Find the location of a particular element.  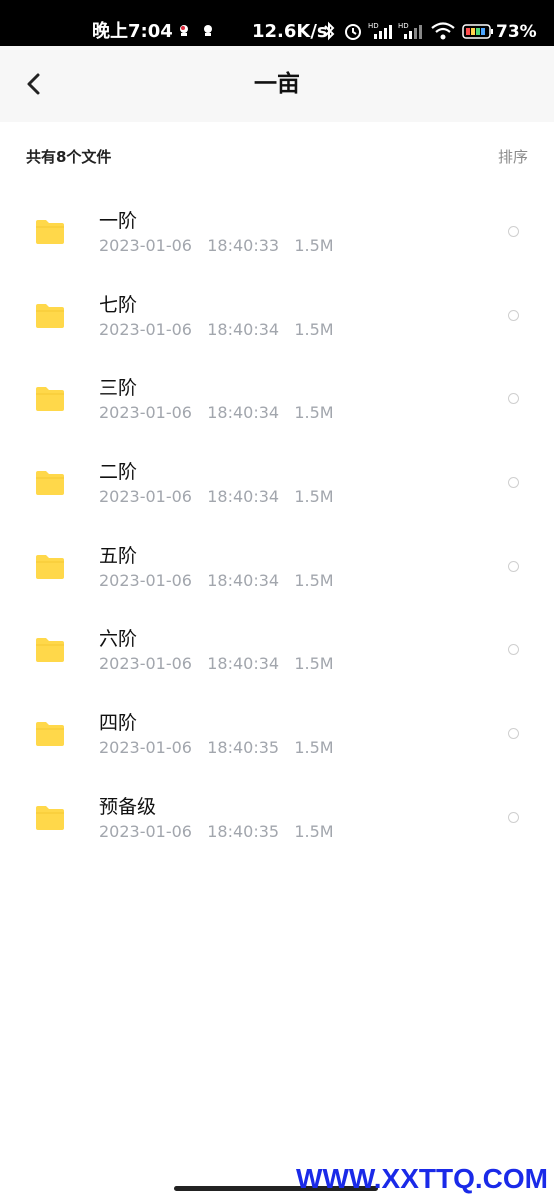

list-item: 四阶 2023-01-06 18:40:35 1.5M is located at coordinates (277, 734).